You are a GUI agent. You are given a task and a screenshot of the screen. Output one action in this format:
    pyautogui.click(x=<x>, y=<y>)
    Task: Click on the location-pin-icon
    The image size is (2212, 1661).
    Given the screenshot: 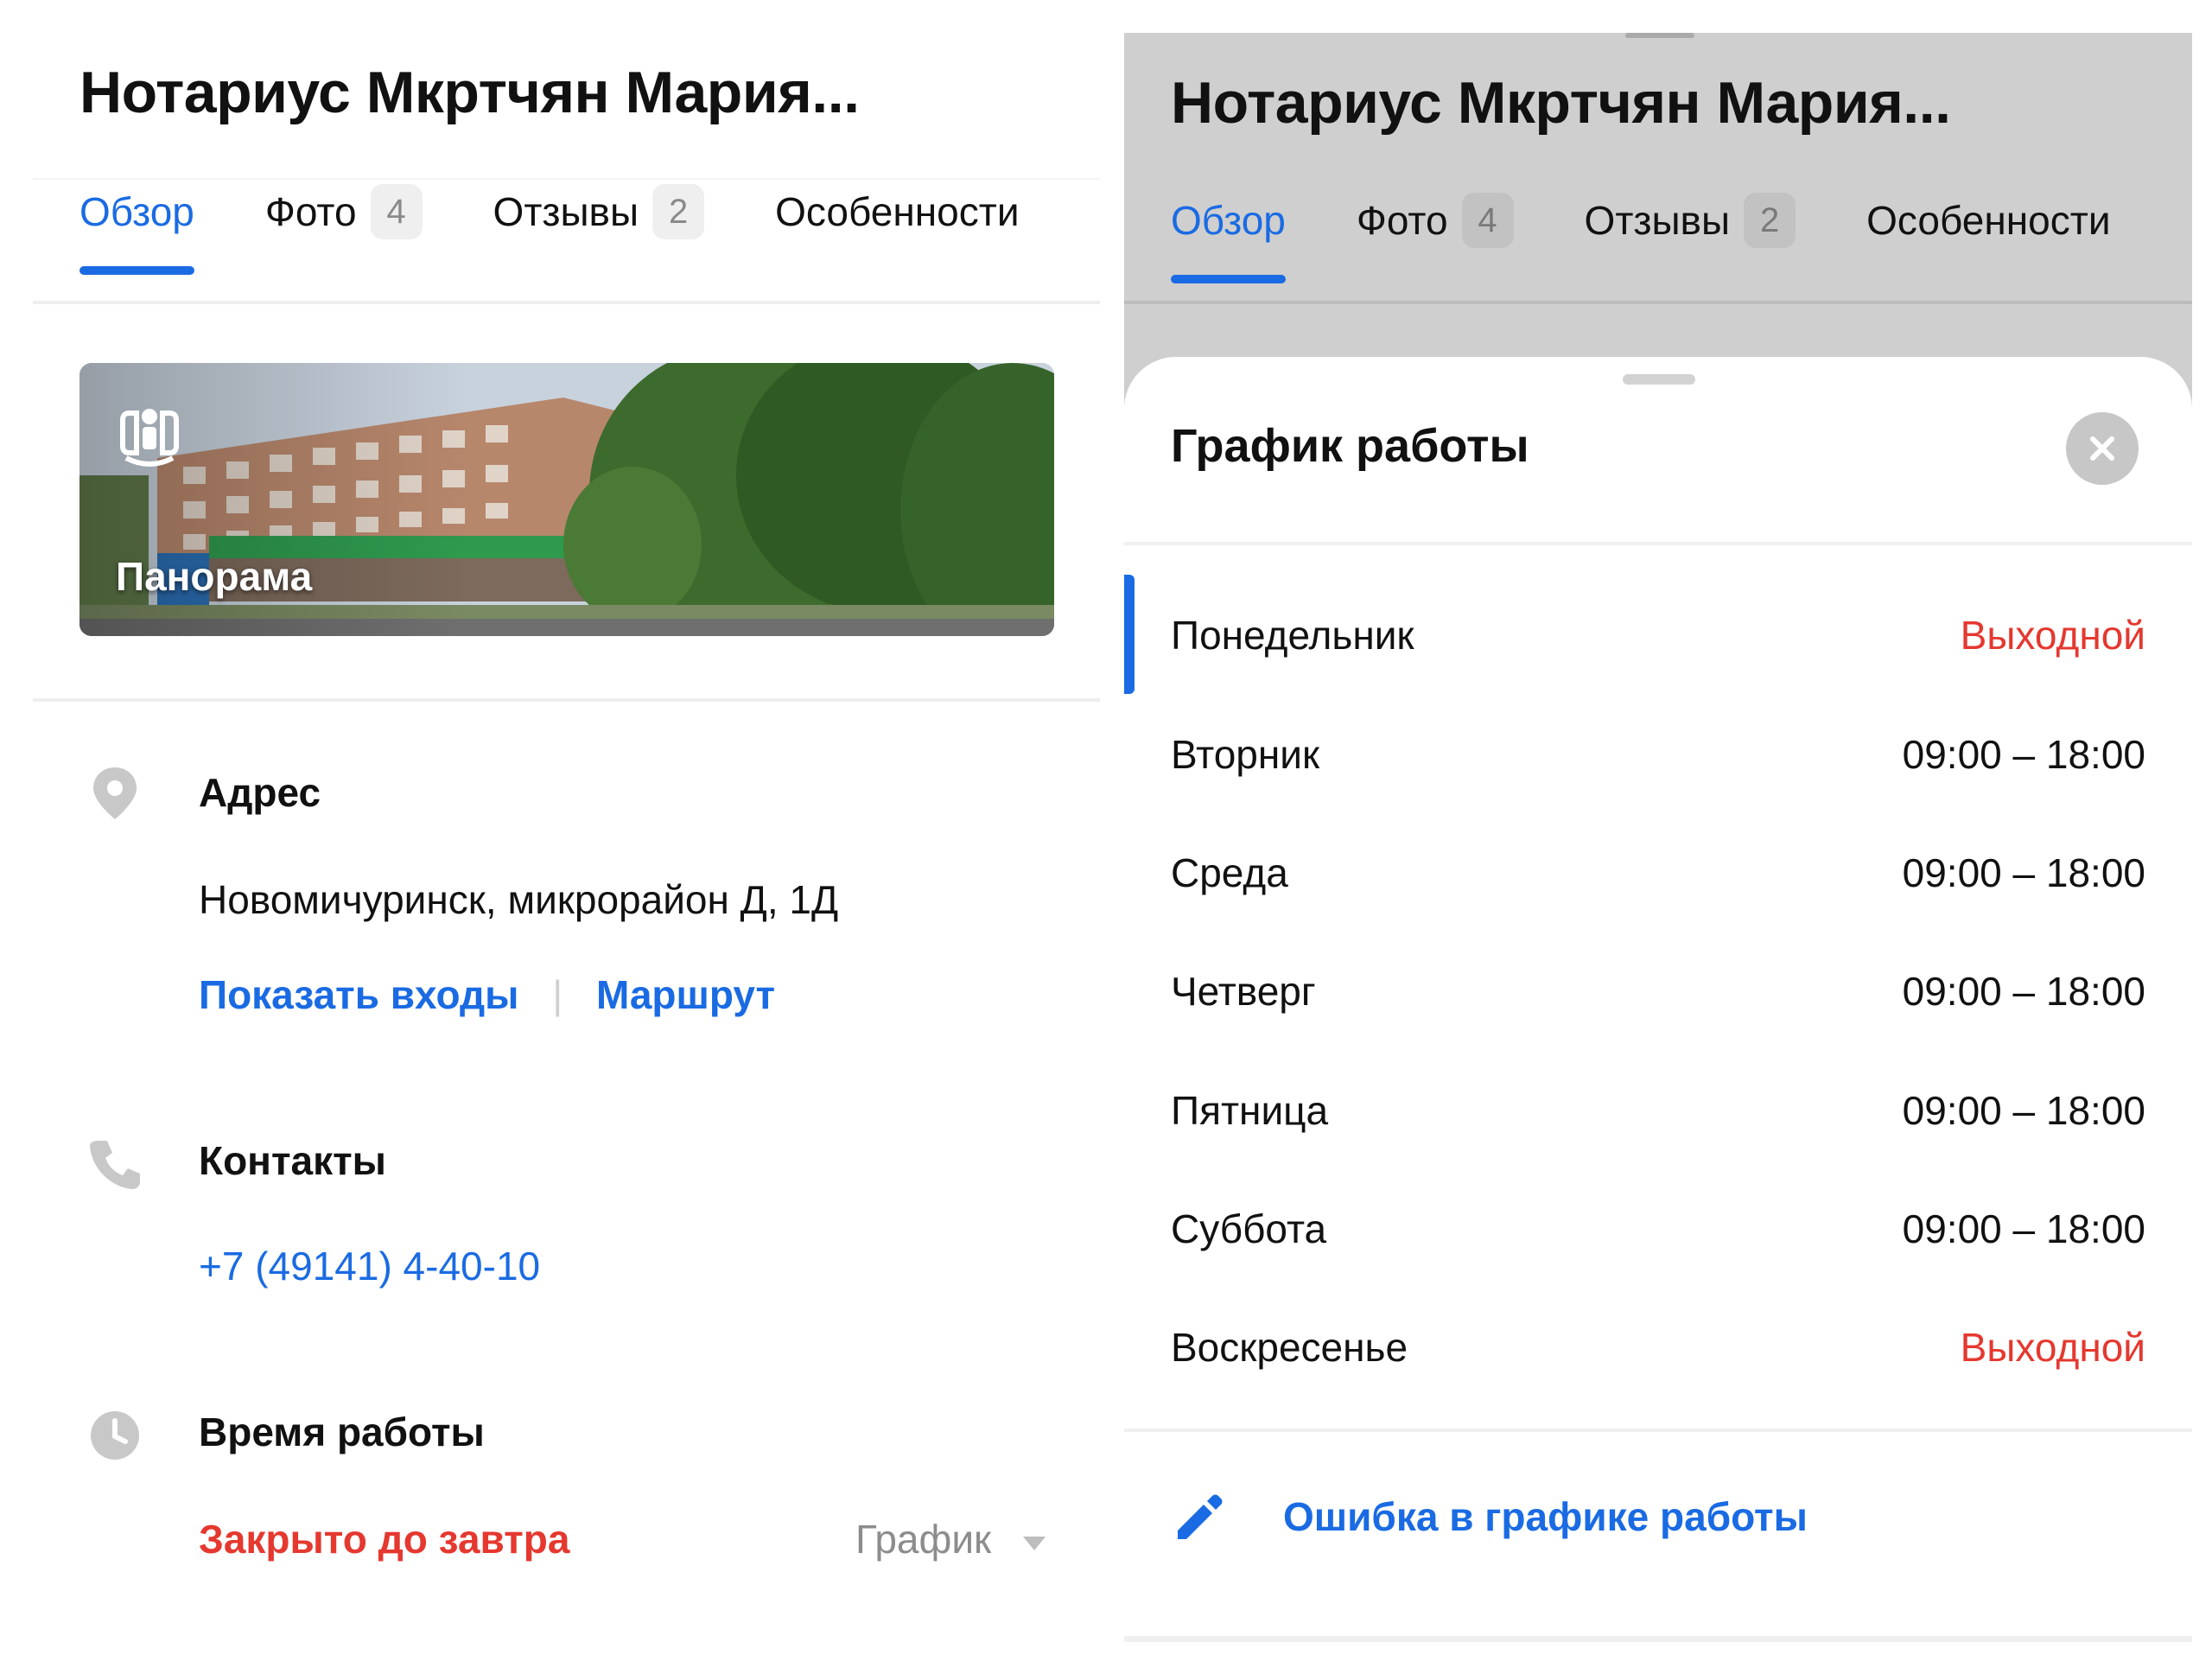 What is the action you would take?
    pyautogui.click(x=115, y=793)
    